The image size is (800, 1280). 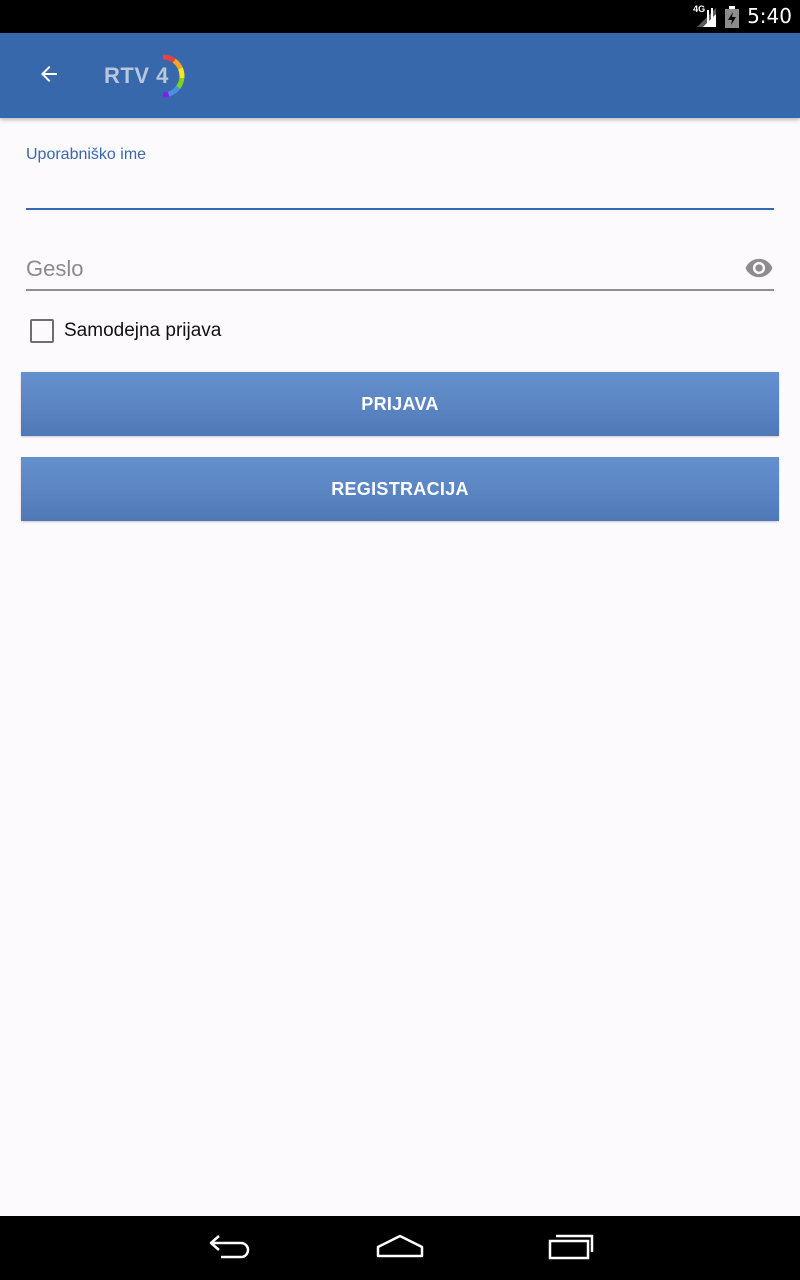 I want to click on signal-icon: 4G, so click(x=705, y=15).